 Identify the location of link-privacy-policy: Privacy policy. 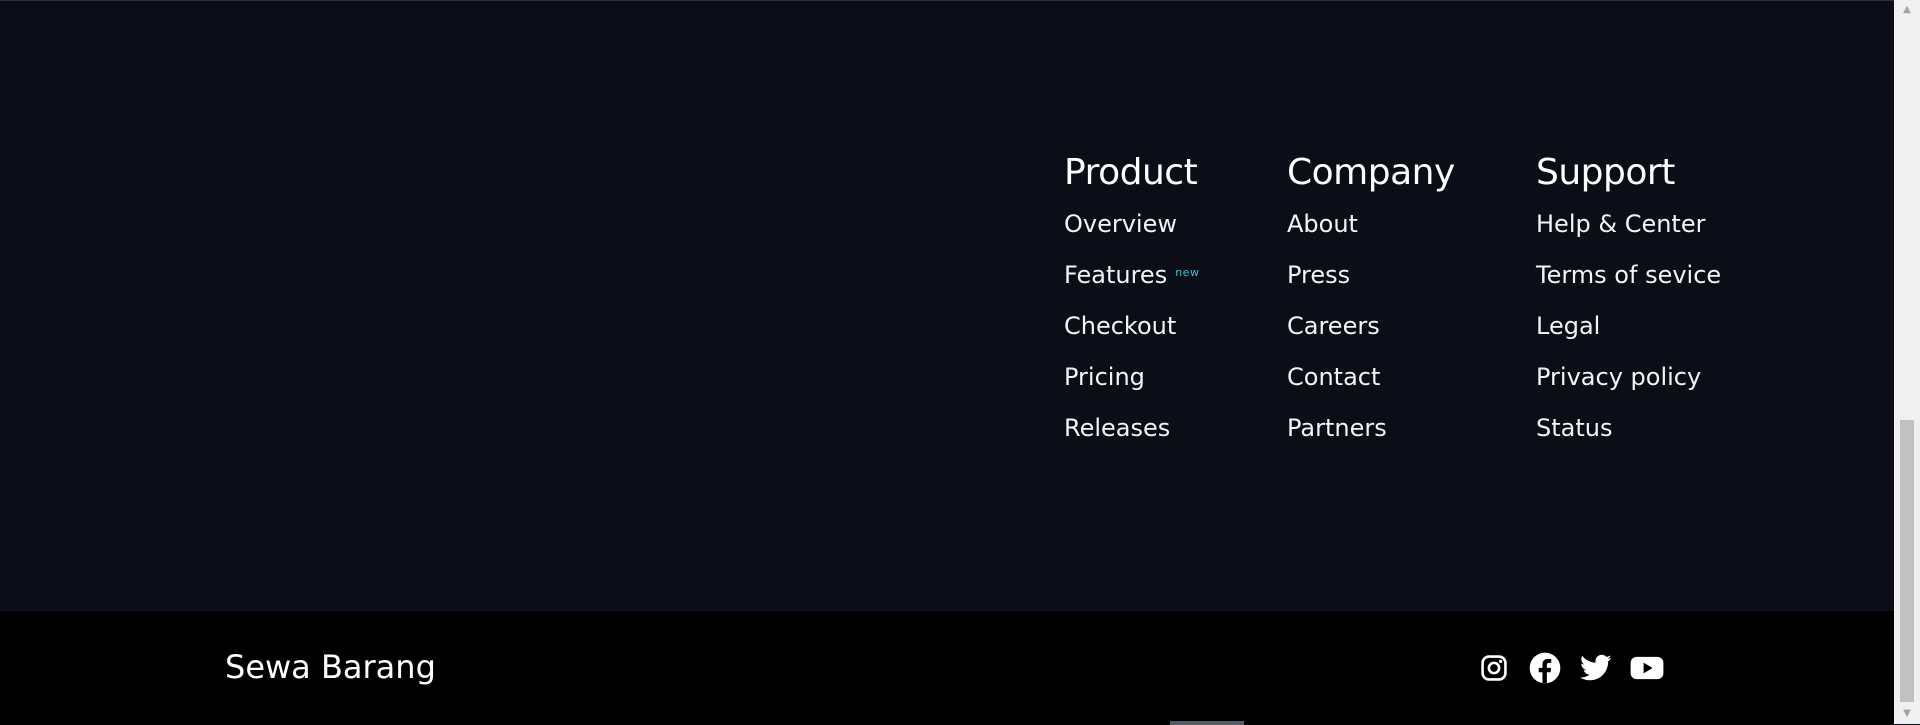
(1628, 377).